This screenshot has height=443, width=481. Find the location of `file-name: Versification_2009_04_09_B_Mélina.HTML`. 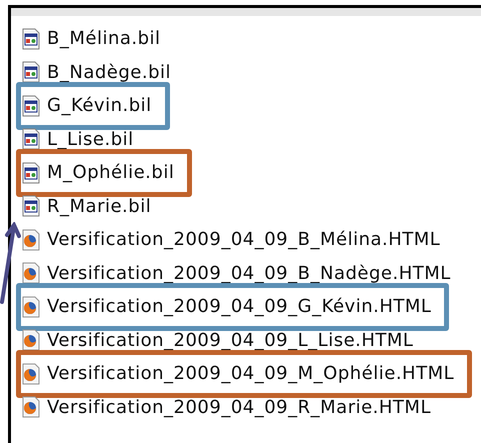

file-name: Versification_2009_04_09_B_Mélina.HTML is located at coordinates (243, 239).